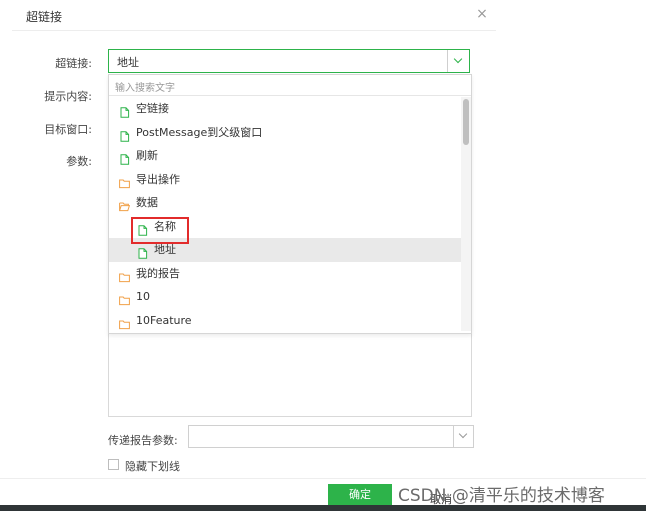  What do you see at coordinates (44, 17) in the screenshot?
I see `dialog-title: 超链接` at bounding box center [44, 17].